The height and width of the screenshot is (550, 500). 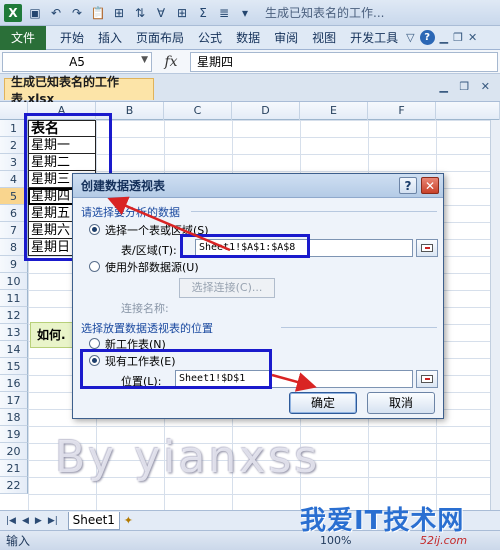 What do you see at coordinates (472, 37) in the screenshot?
I see `close-icon: ✕` at bounding box center [472, 37].